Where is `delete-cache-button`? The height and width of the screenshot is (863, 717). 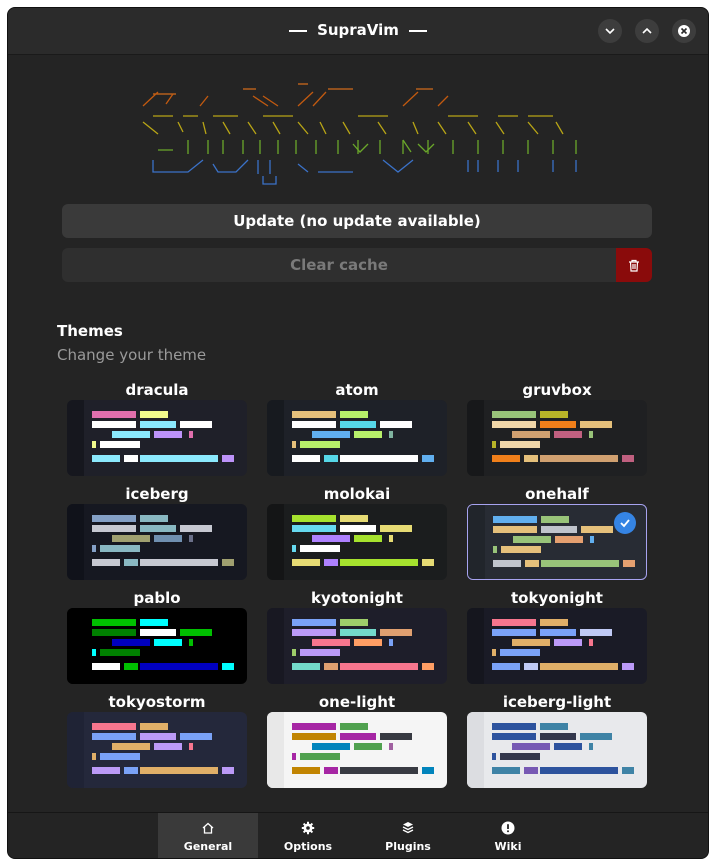
delete-cache-button is located at coordinates (634, 265).